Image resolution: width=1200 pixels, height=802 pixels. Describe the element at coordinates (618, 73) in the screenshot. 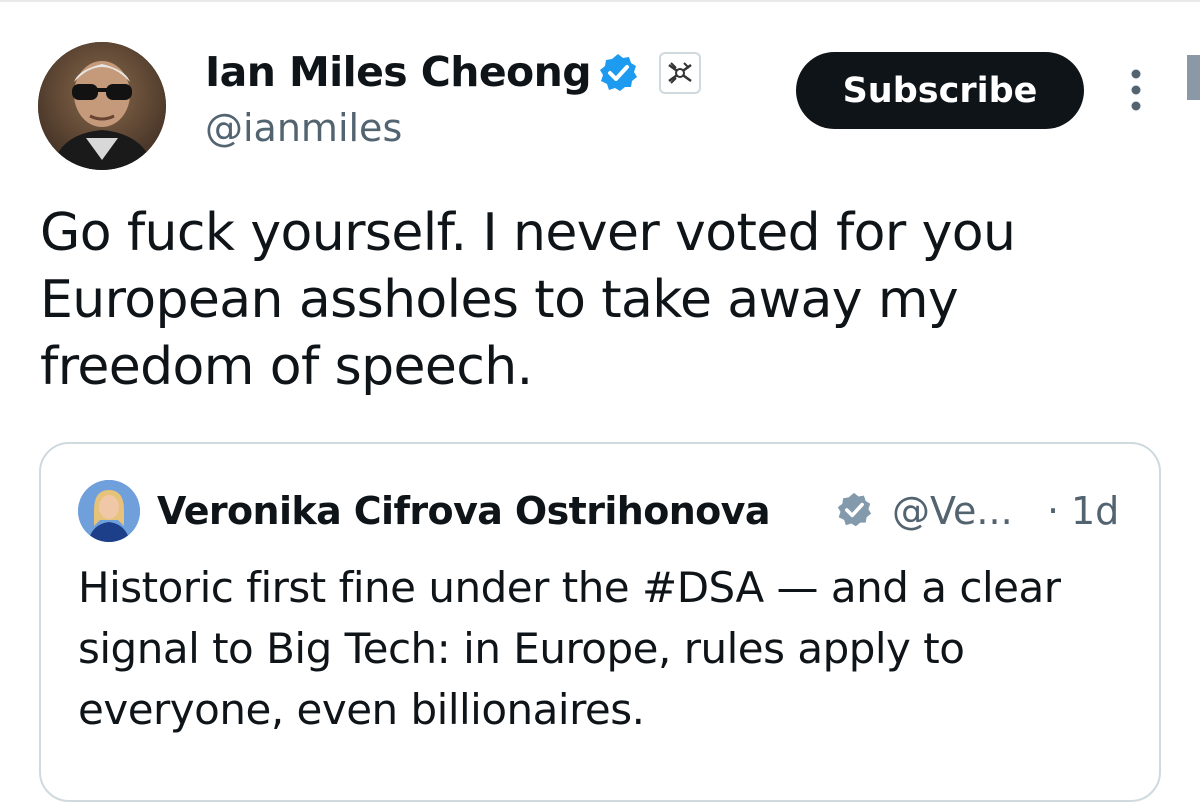

I see `verified-badge-icon` at that location.